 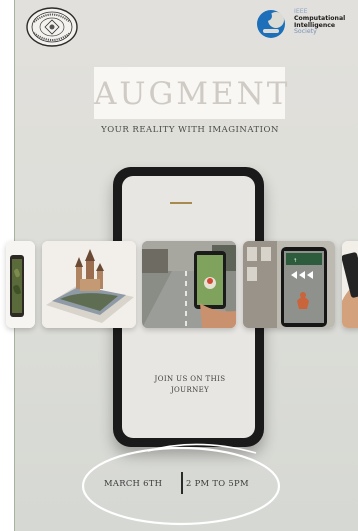 What do you see at coordinates (52, 27) in the screenshot?
I see `college-seal-icon` at bounding box center [52, 27].